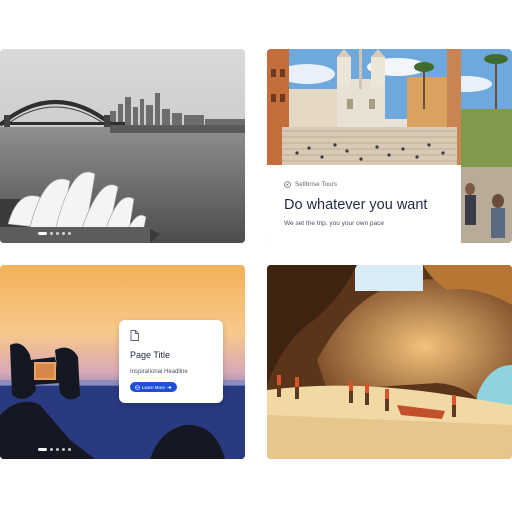 The height and width of the screenshot is (512, 512). Describe the element at coordinates (356, 205) in the screenshot. I see `tour-headline: Do whatever you want` at that location.